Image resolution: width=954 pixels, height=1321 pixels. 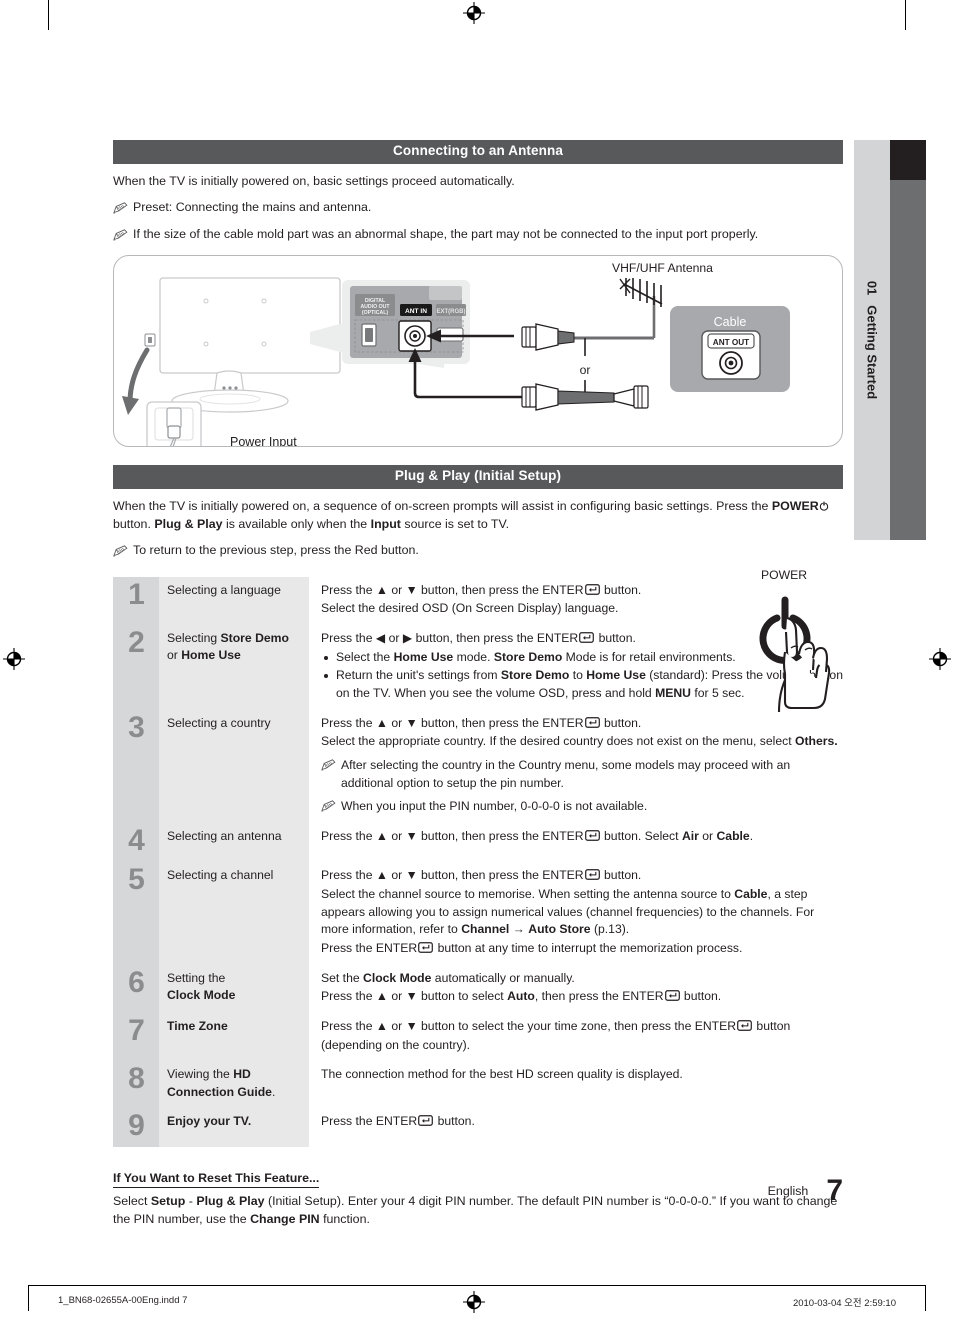 I want to click on step-desc-line: (depending on the country)., so click(x=396, y=1044).